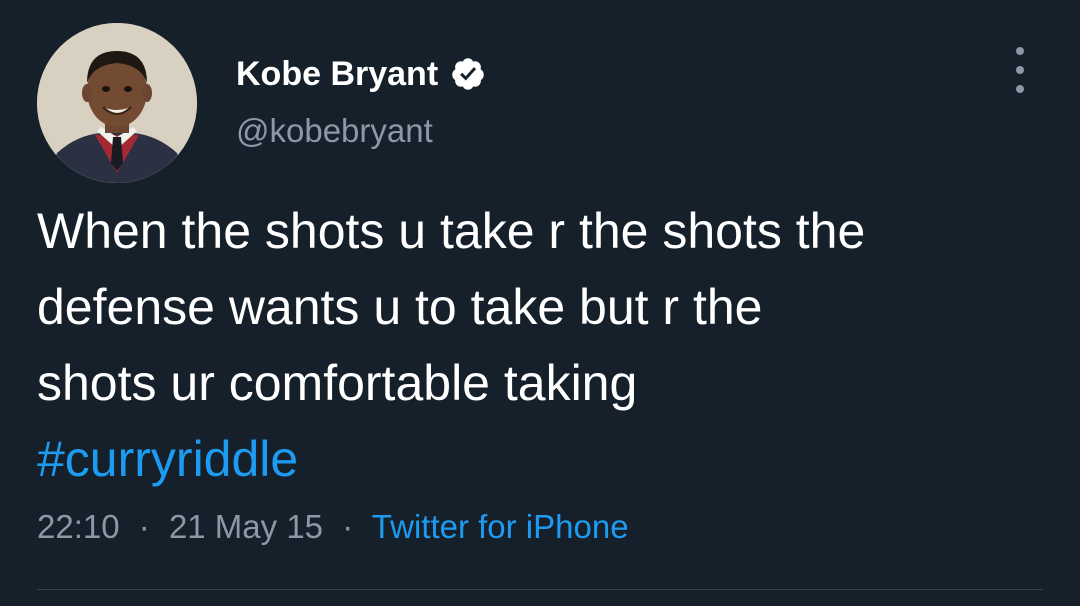 This screenshot has width=1080, height=606. What do you see at coordinates (333, 527) in the screenshot?
I see `tweet-metadata: 22:10 · 21 May 15 · Twitter for iPhone` at bounding box center [333, 527].